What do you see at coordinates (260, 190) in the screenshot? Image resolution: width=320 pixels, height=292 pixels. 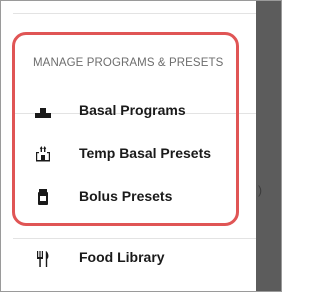 I see `background-text-fragment: )` at bounding box center [260, 190].